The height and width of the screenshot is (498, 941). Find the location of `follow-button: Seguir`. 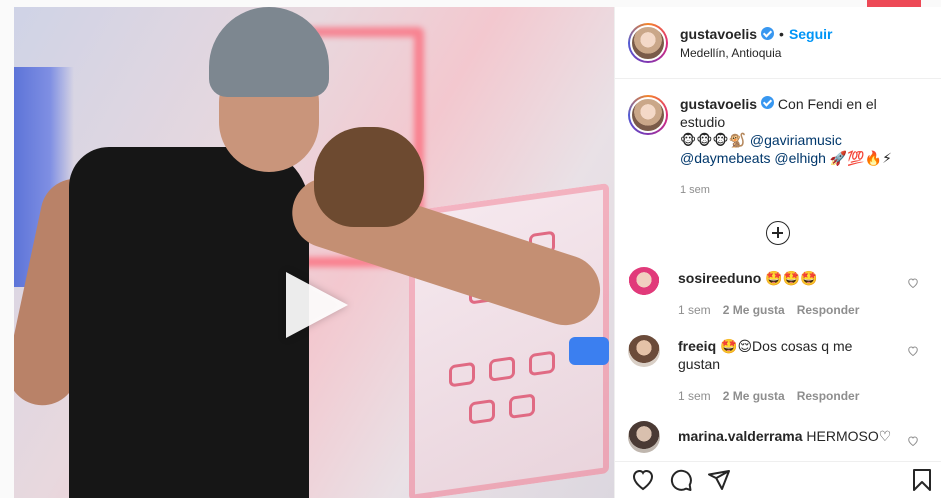

follow-button: Seguir is located at coordinates (811, 34).